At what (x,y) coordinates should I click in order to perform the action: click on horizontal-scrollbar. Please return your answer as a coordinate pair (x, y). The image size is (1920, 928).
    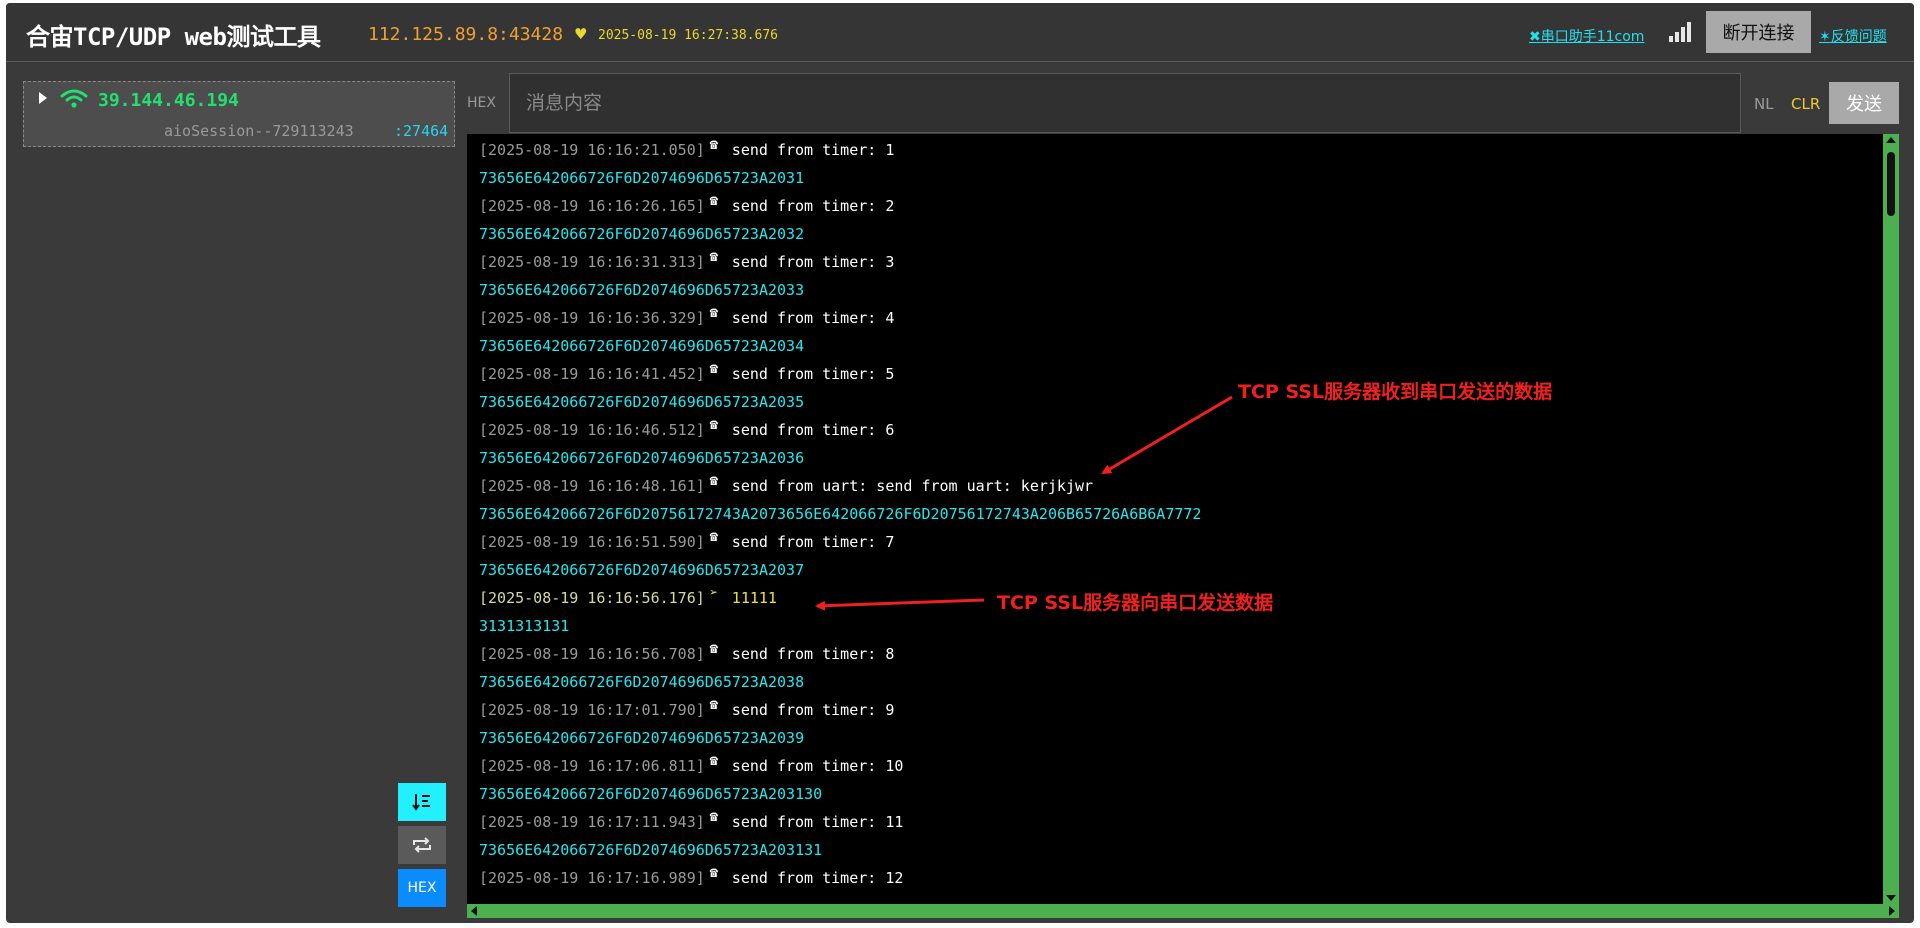
    Looking at the image, I should click on (1183, 911).